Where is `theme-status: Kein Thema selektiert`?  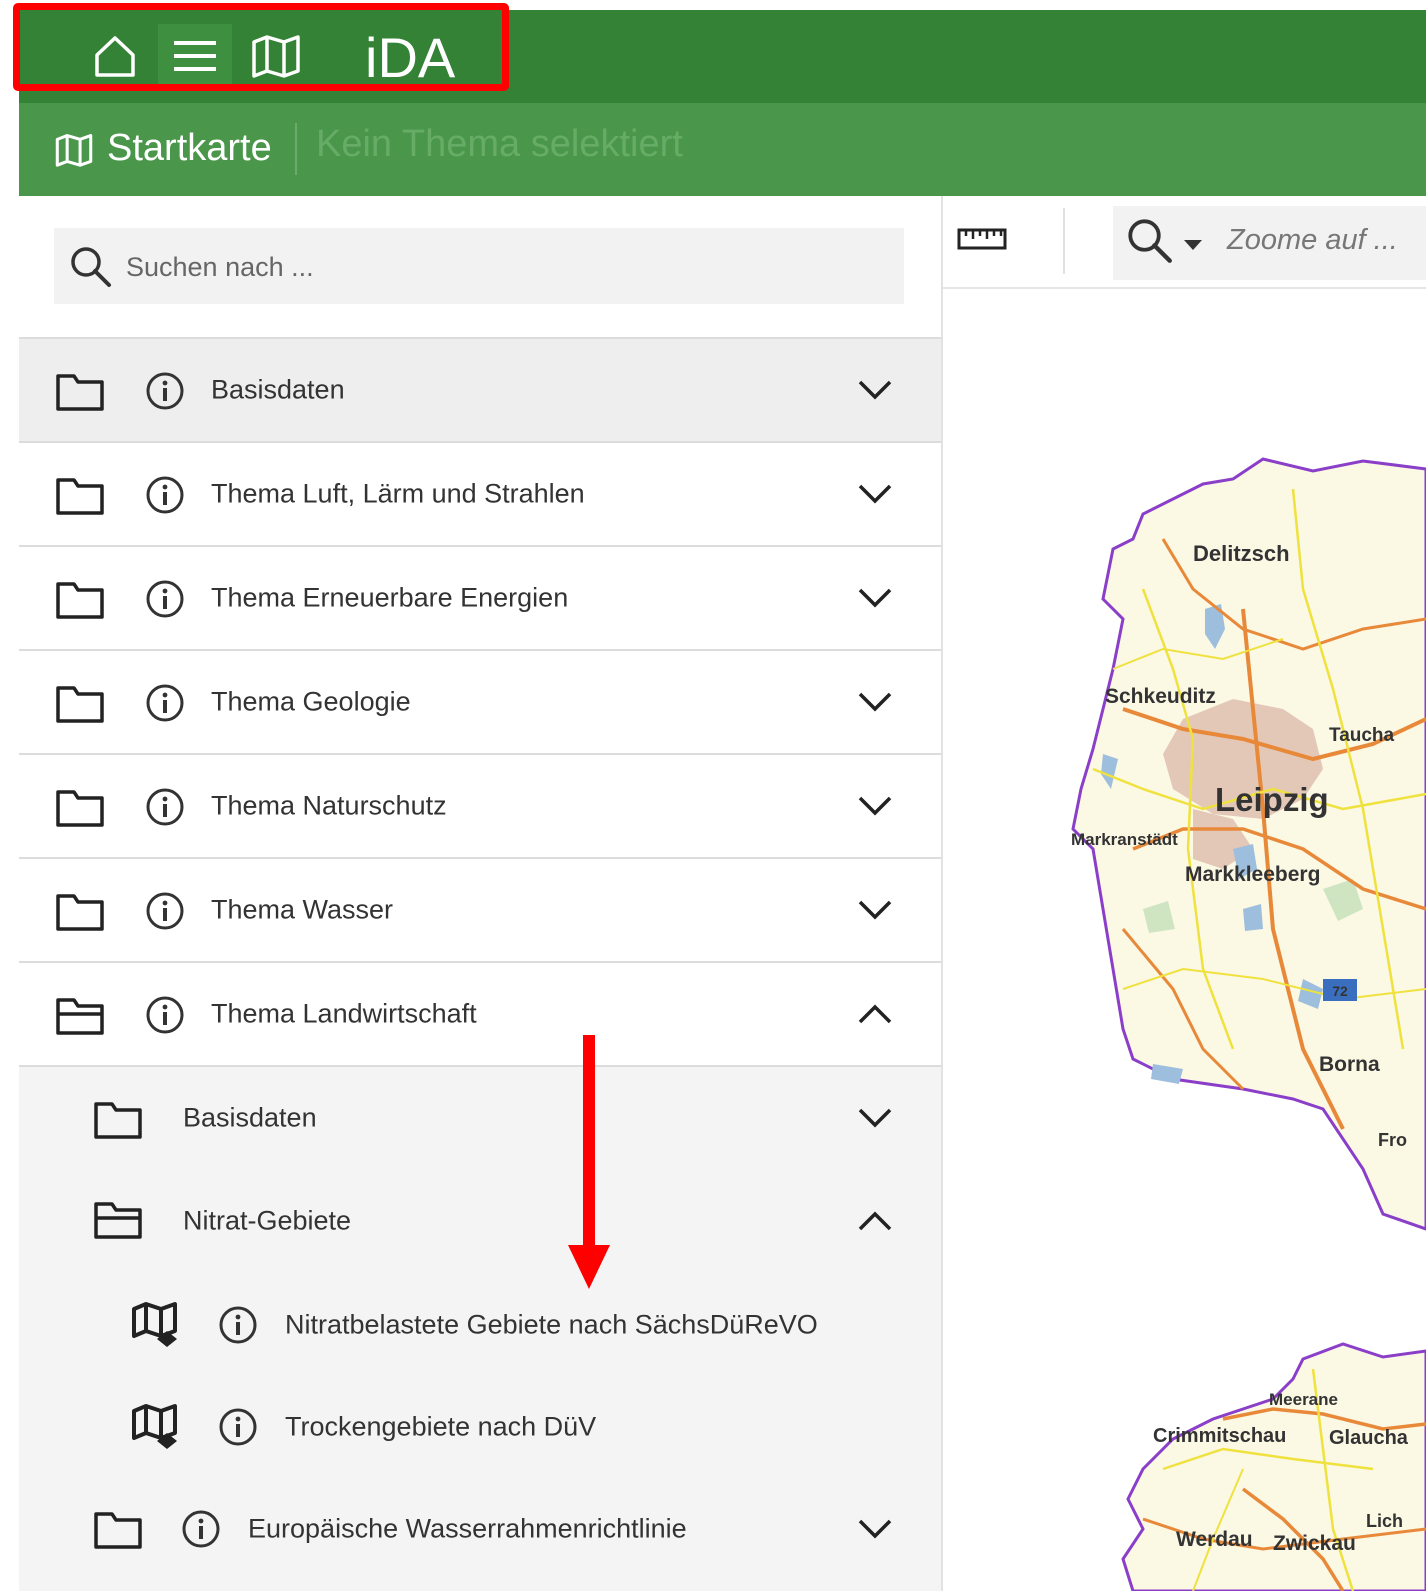
theme-status: Kein Thema selektiert is located at coordinates (499, 144).